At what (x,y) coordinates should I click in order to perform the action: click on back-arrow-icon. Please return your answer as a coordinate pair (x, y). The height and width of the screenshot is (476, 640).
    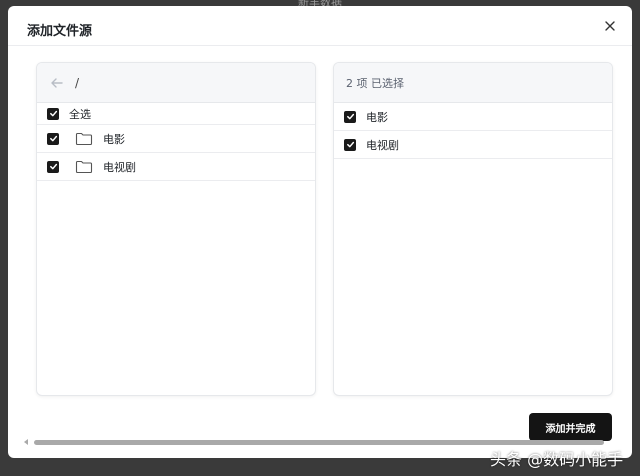
    Looking at the image, I should click on (57, 83).